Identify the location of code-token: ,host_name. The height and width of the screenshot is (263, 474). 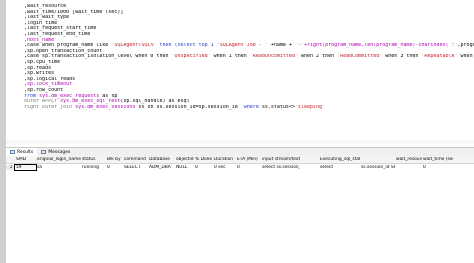
(39, 40).